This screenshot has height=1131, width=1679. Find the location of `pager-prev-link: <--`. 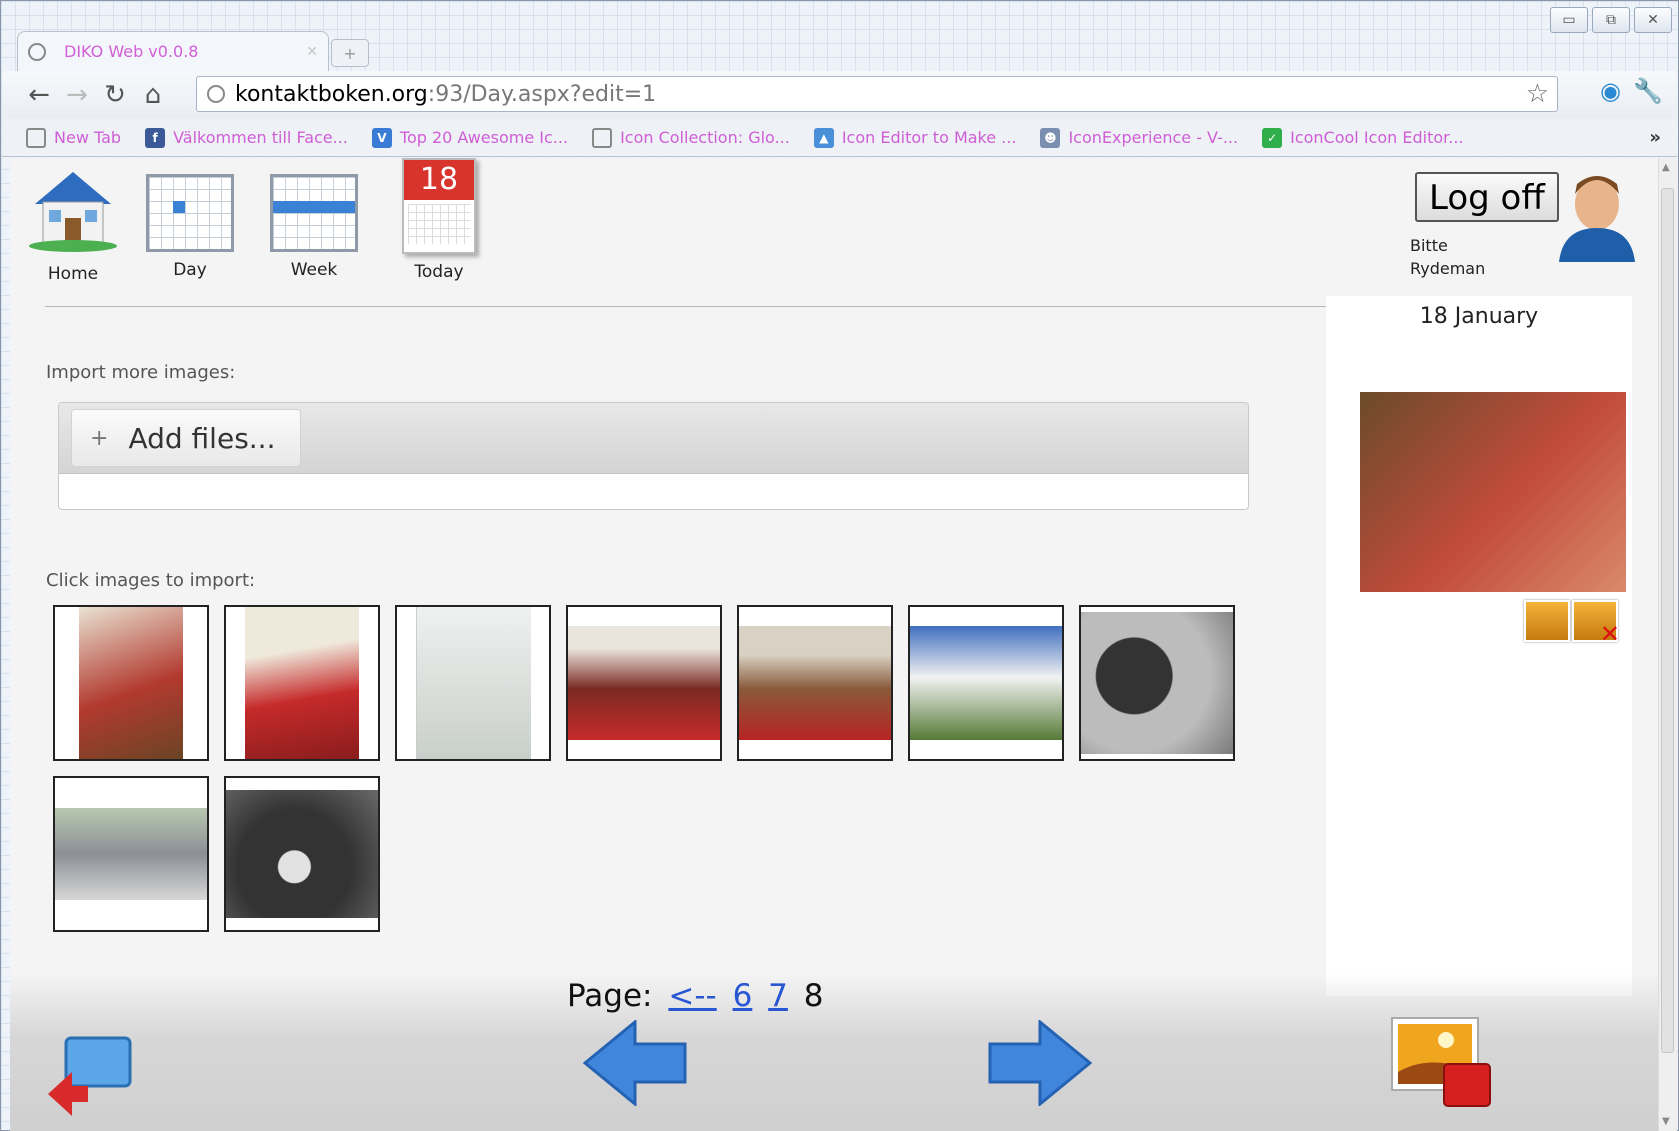

pager-prev-link: <-- is located at coordinates (692, 996).